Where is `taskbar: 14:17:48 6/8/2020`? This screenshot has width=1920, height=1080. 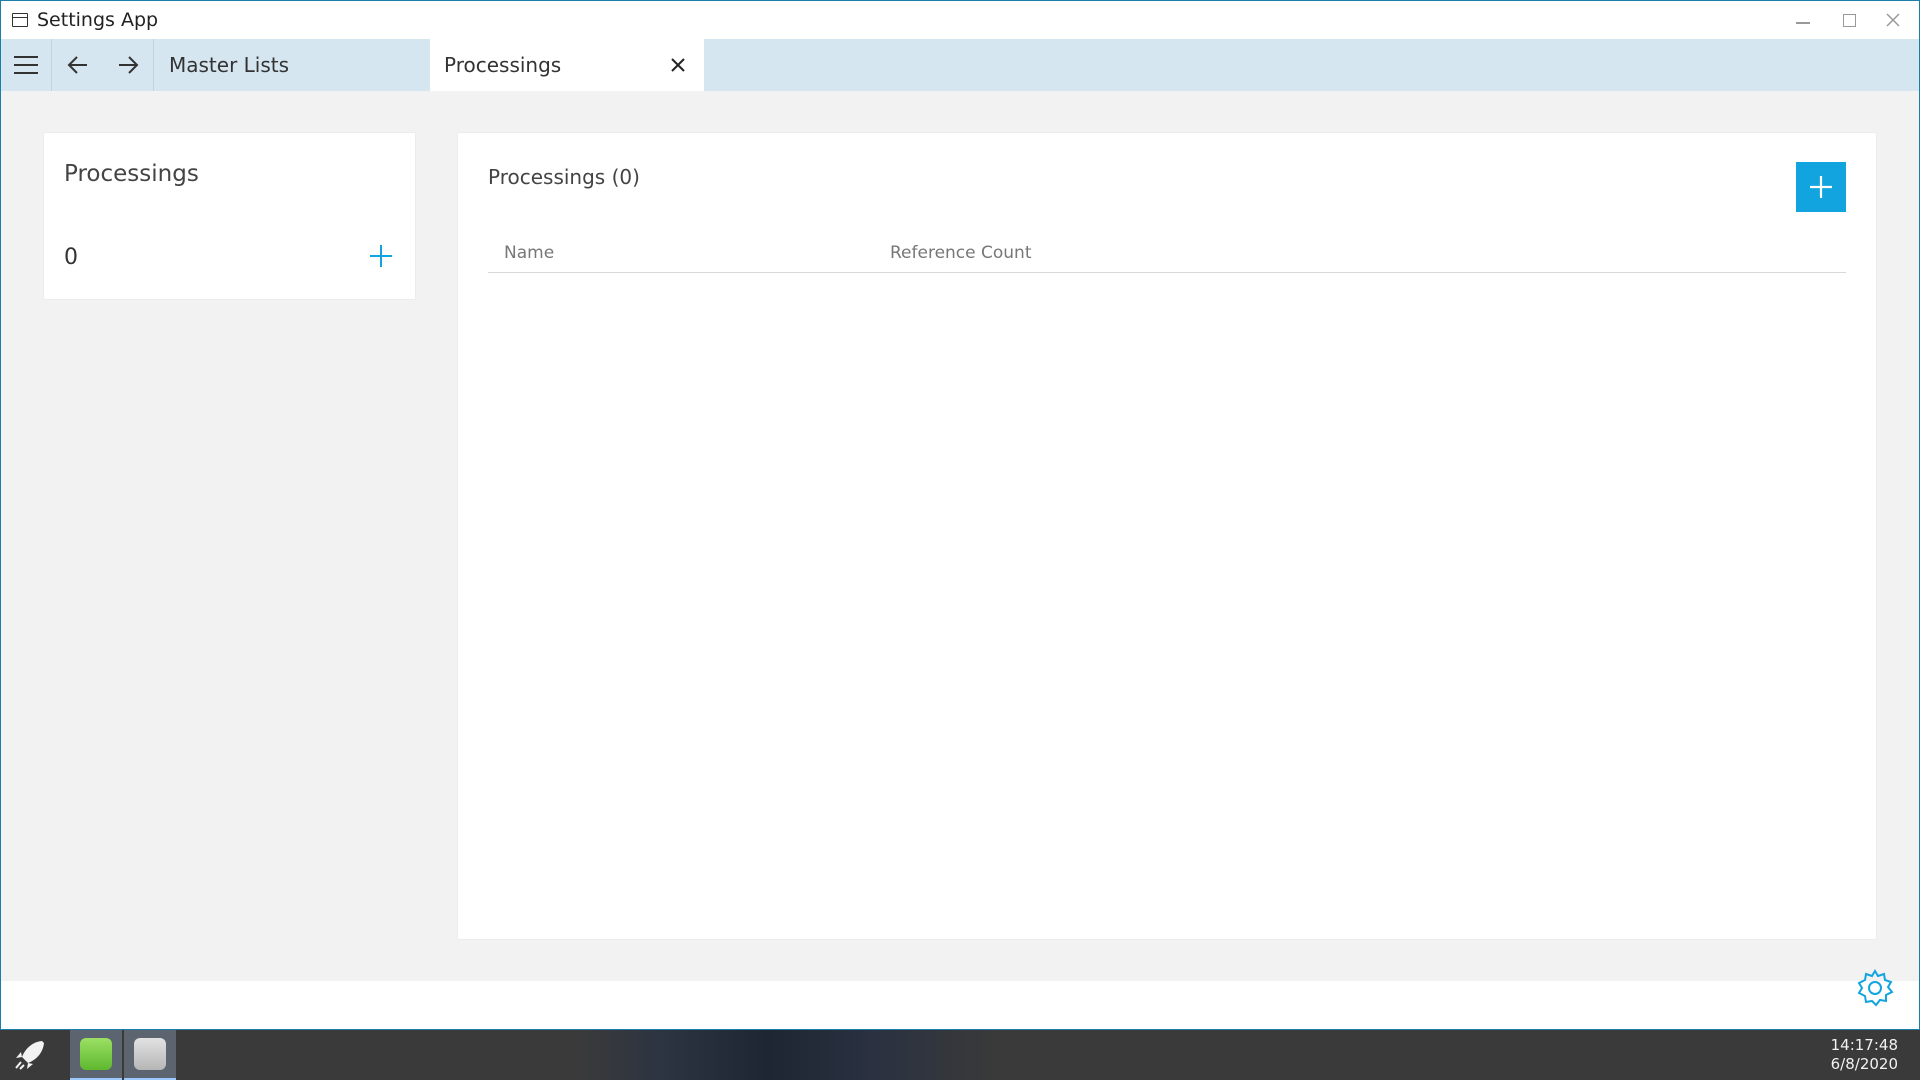 taskbar: 14:17:48 6/8/2020 is located at coordinates (960, 1055).